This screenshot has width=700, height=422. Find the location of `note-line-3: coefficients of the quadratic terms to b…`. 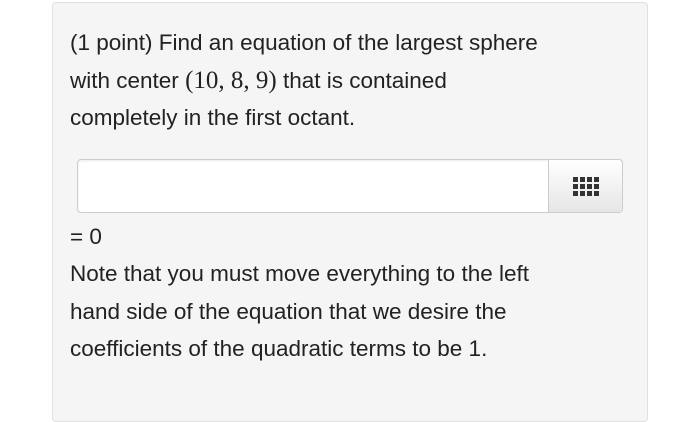

note-line-3: coefficients of the quadratic terms to b… is located at coordinates (279, 348).